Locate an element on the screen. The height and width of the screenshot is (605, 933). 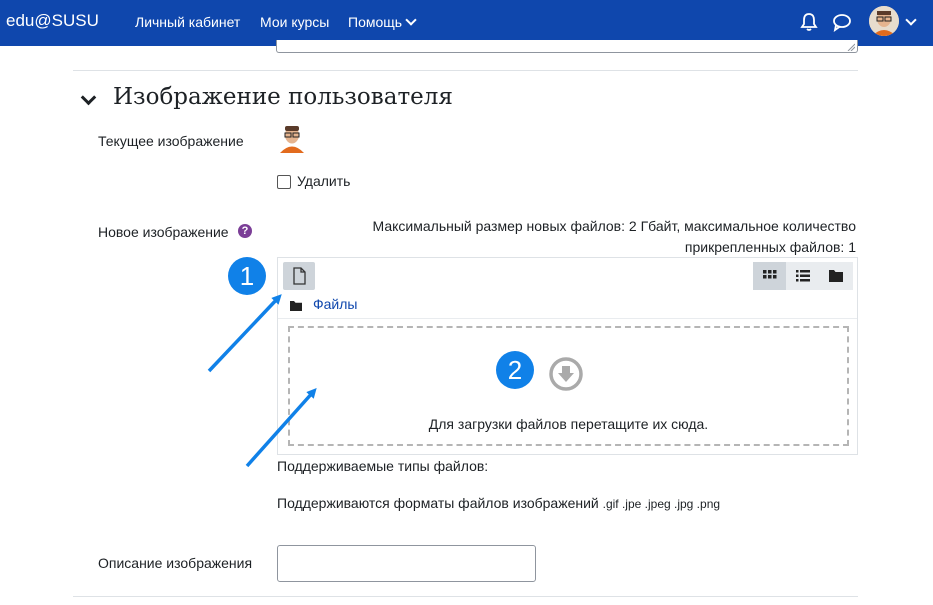
annotation-arrows is located at coordinates (262, 381).